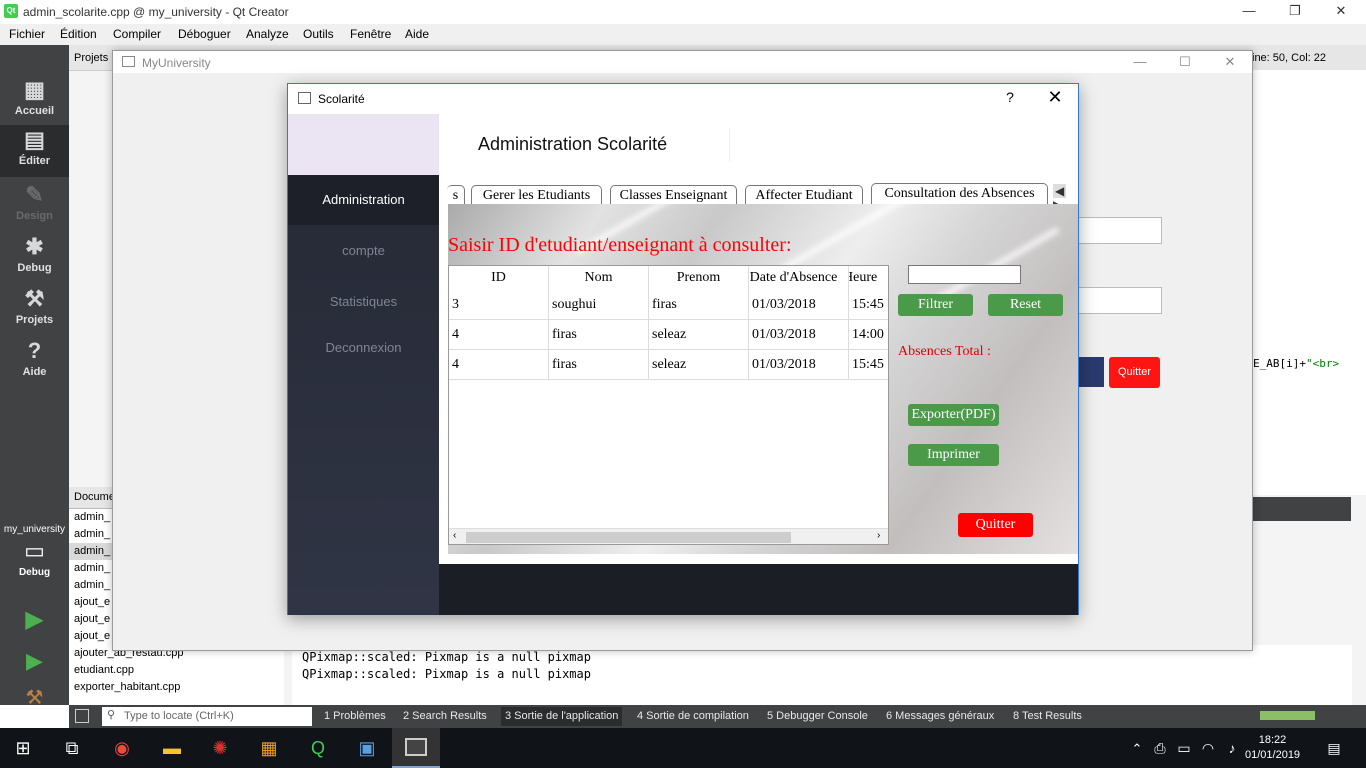 The image size is (1366, 768). What do you see at coordinates (367, 748) in the screenshot?
I see `qt-designer-icon: ▣` at bounding box center [367, 748].